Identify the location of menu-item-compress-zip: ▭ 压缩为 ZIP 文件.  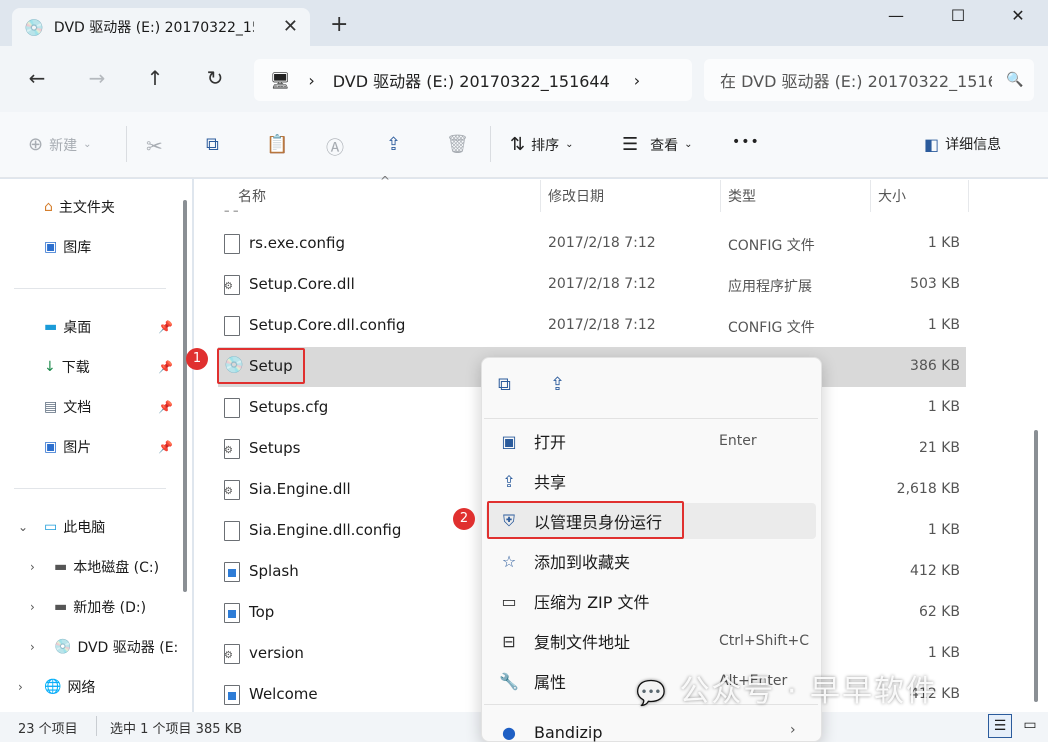
(651, 601).